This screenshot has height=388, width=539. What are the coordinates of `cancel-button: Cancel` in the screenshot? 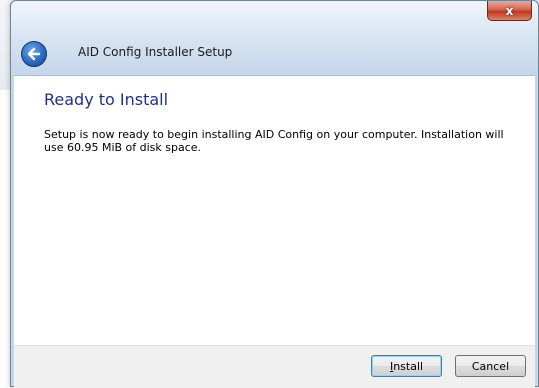 It's located at (490, 366).